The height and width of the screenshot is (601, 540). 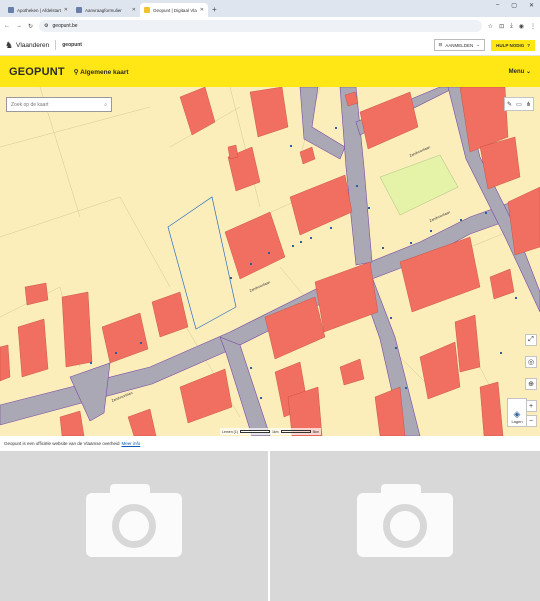 What do you see at coordinates (419, 185) in the screenshot?
I see `green-area` at bounding box center [419, 185].